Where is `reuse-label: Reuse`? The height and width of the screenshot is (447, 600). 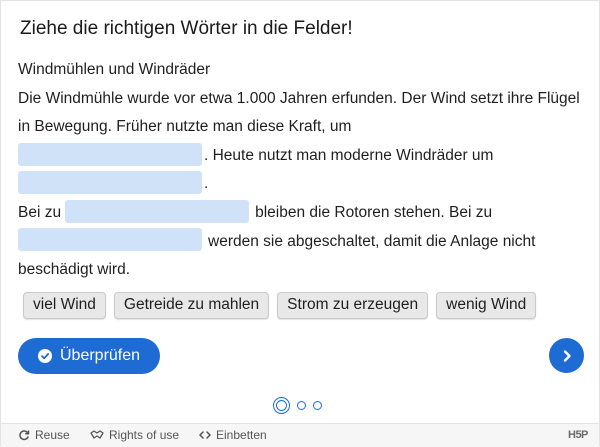 reuse-label: Reuse is located at coordinates (52, 435).